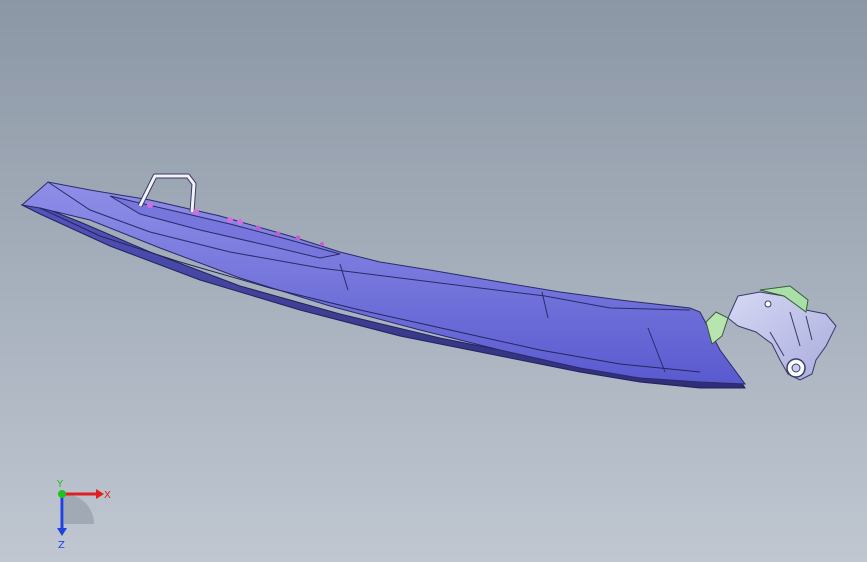 The width and height of the screenshot is (867, 562). Describe the element at coordinates (100, 494) in the screenshot. I see `x-axis-head` at that location.